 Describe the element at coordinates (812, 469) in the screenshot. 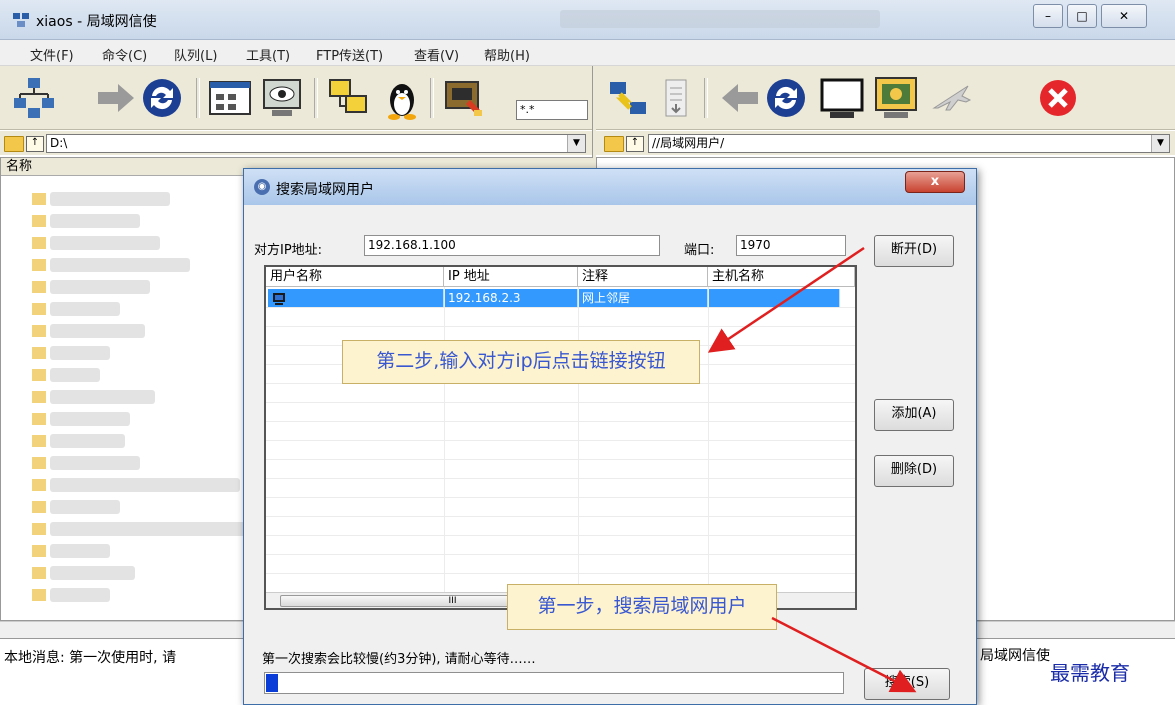

I see `annotation-arrows` at that location.